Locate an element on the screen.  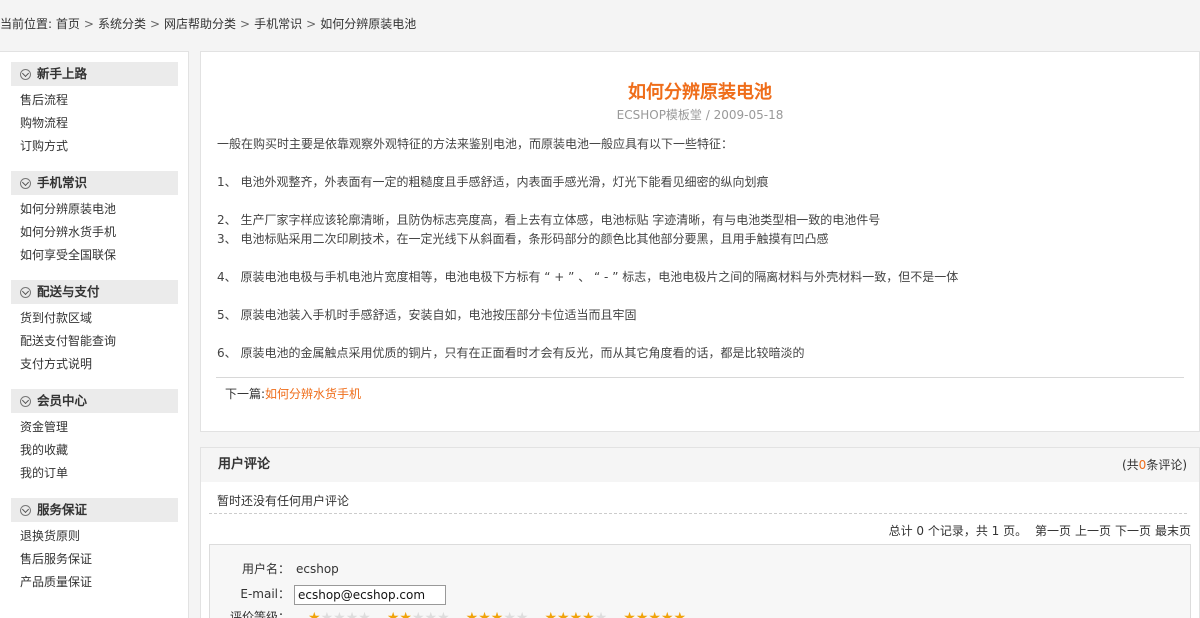
rating-option-3: ★ ★ ★ ★ ★ is located at coordinates (497, 614).